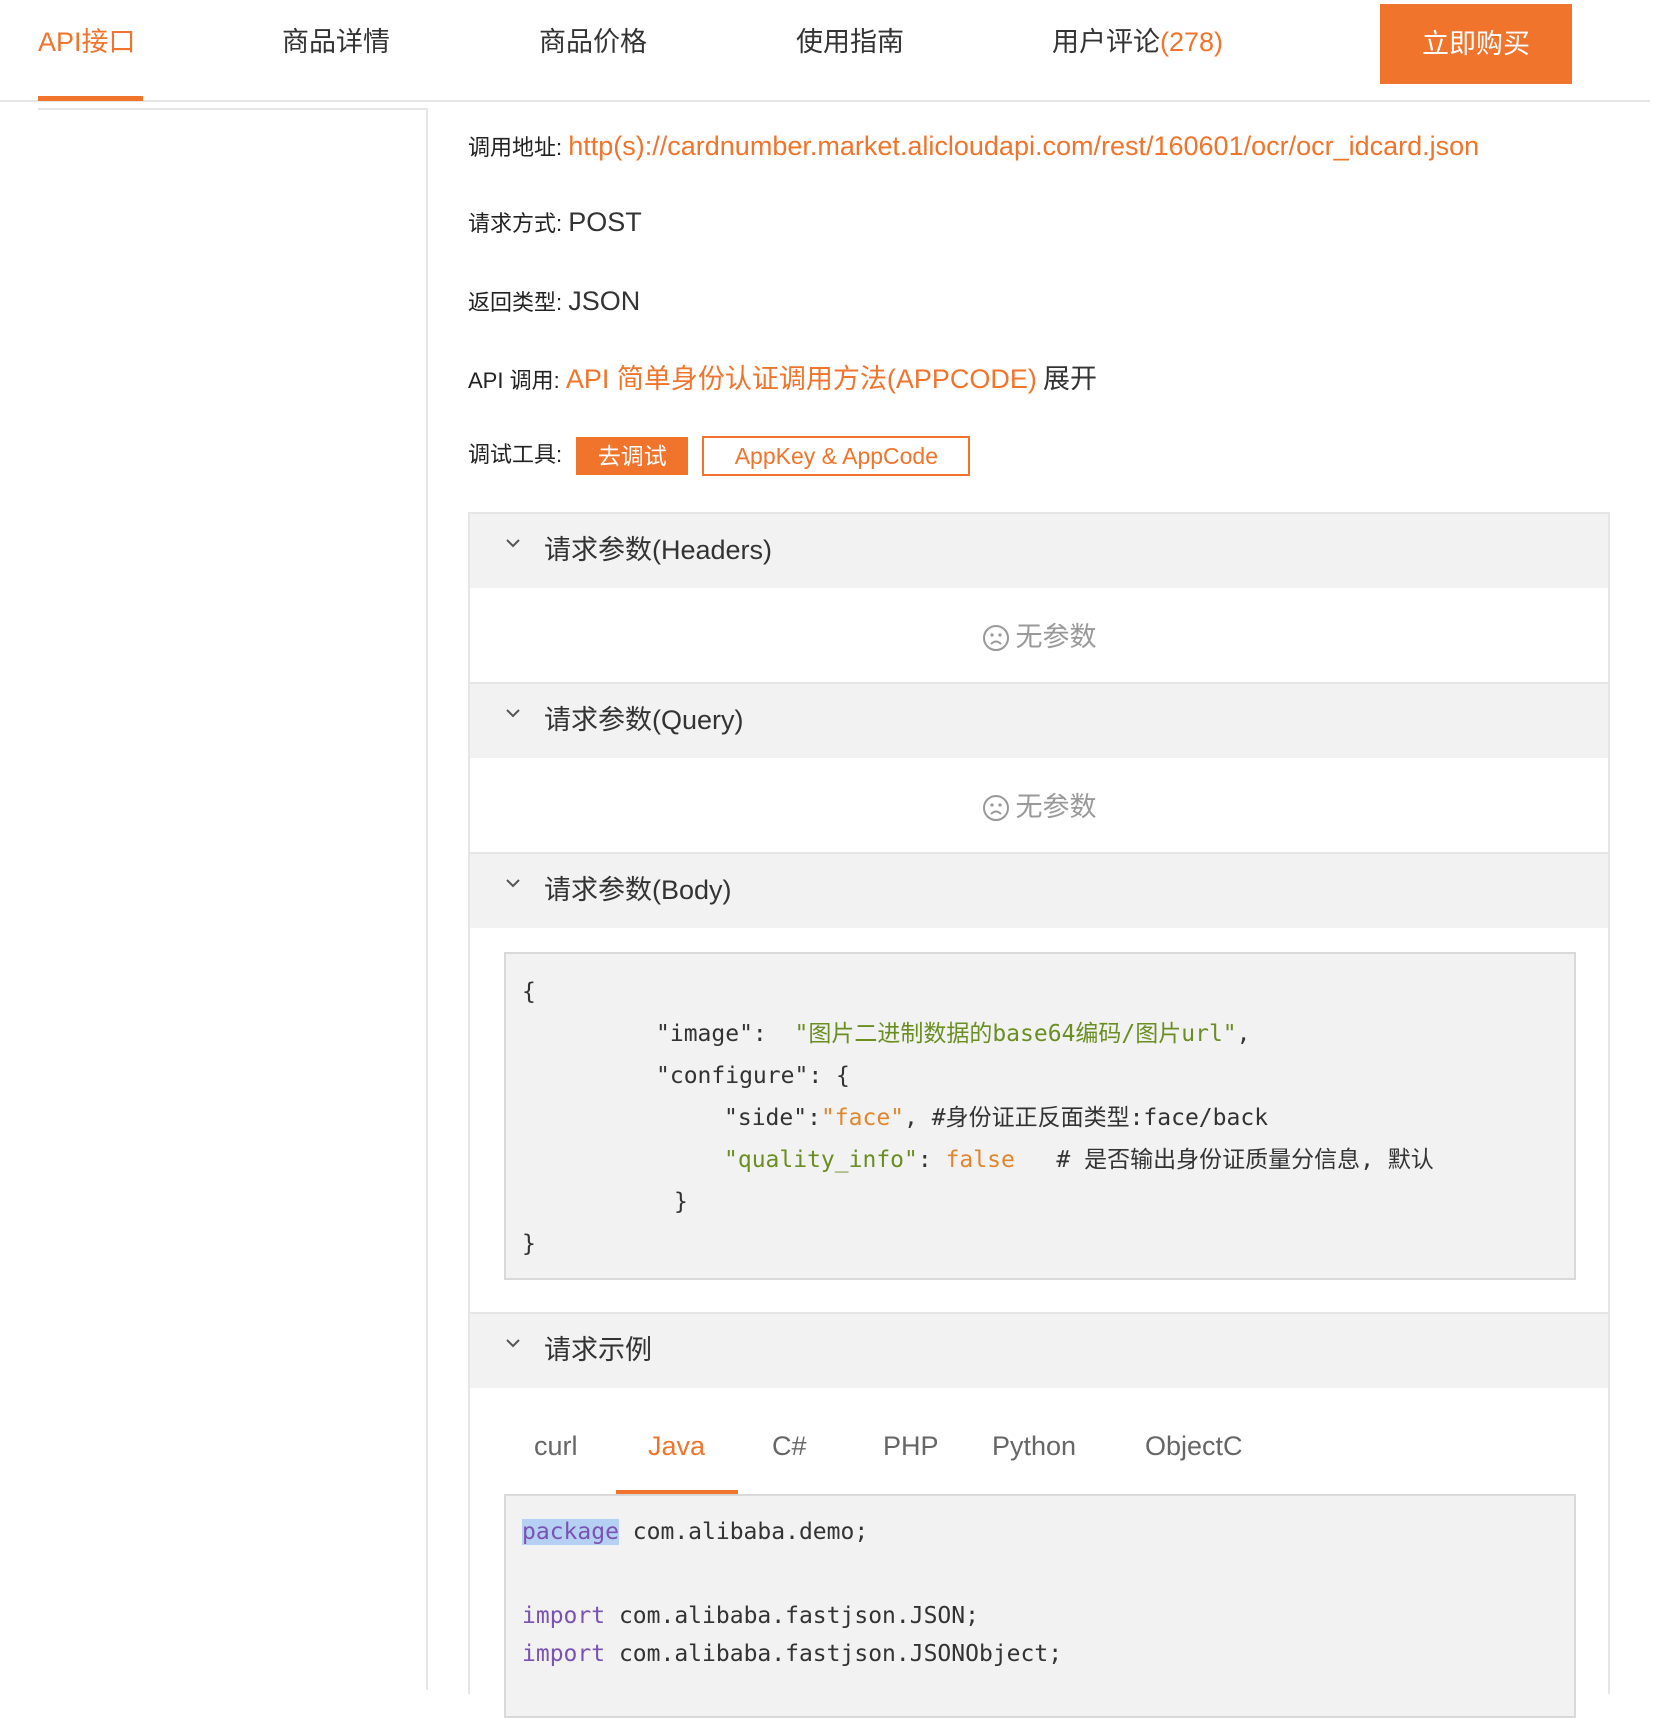 This screenshot has width=1664, height=1718. What do you see at coordinates (644, 720) in the screenshot?
I see `query-section-title: 请求参数(Query)` at bounding box center [644, 720].